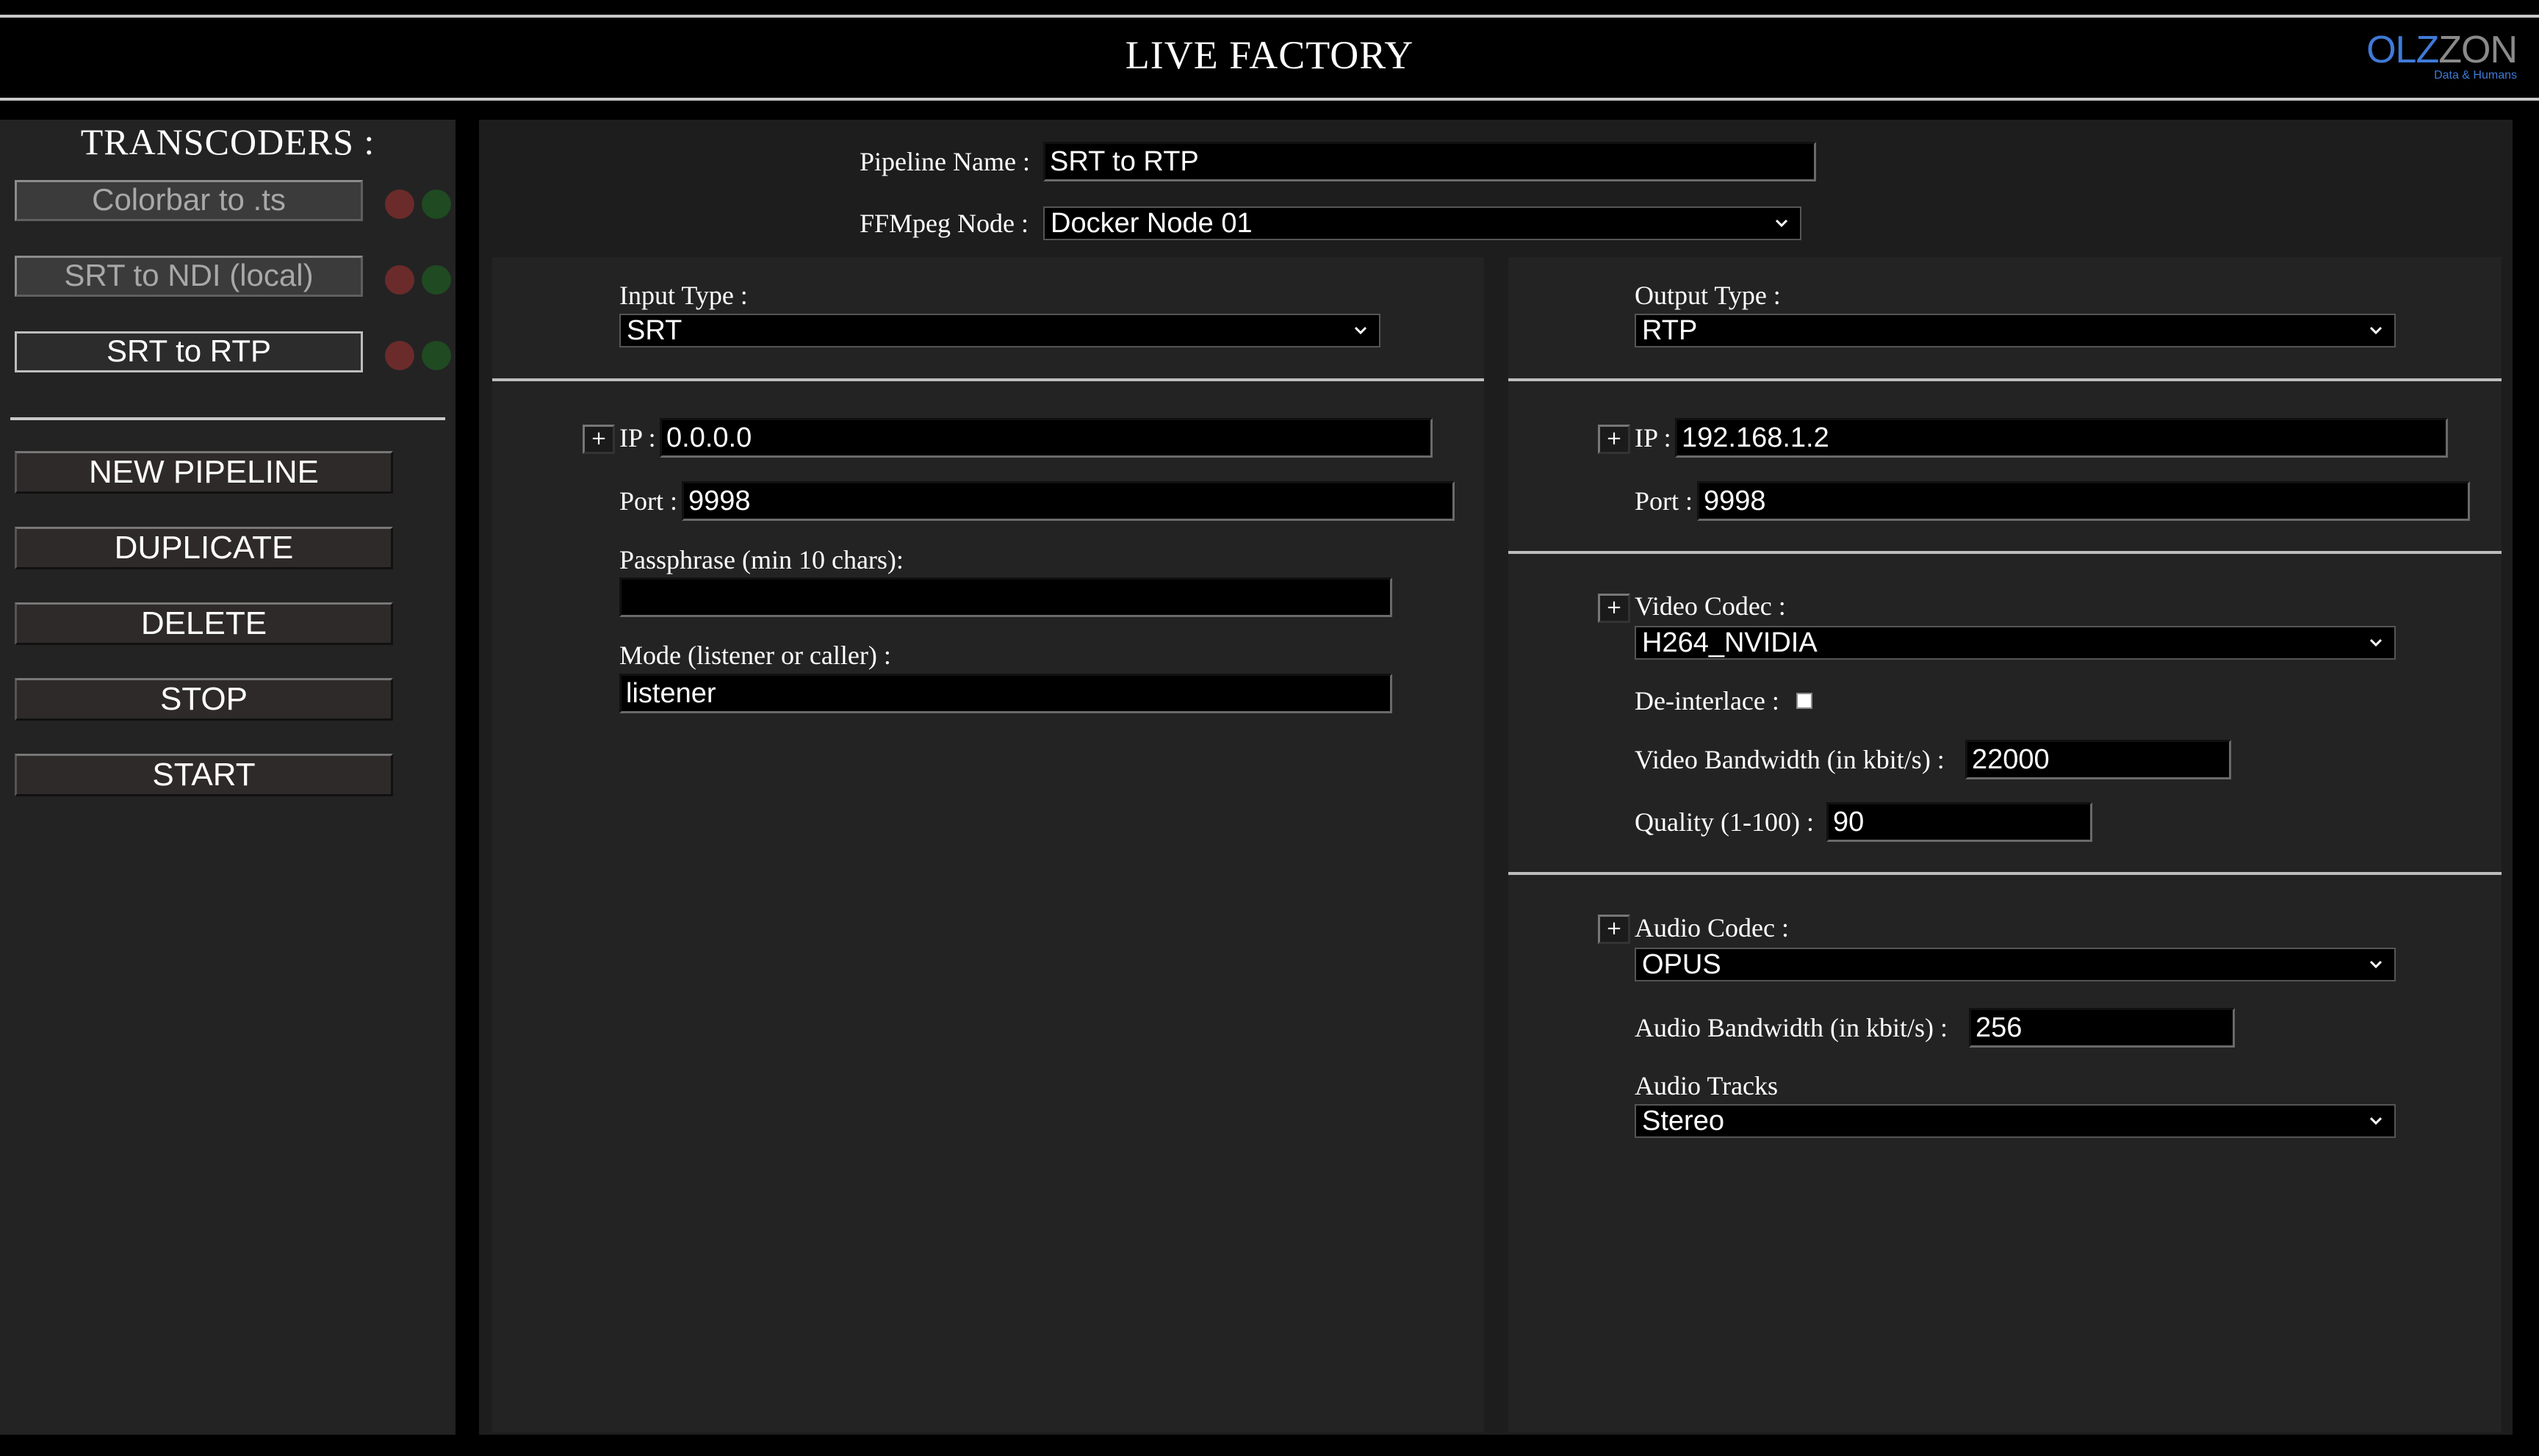 Image resolution: width=2539 pixels, height=1456 pixels. I want to click on quality-field: 90, so click(1959, 822).